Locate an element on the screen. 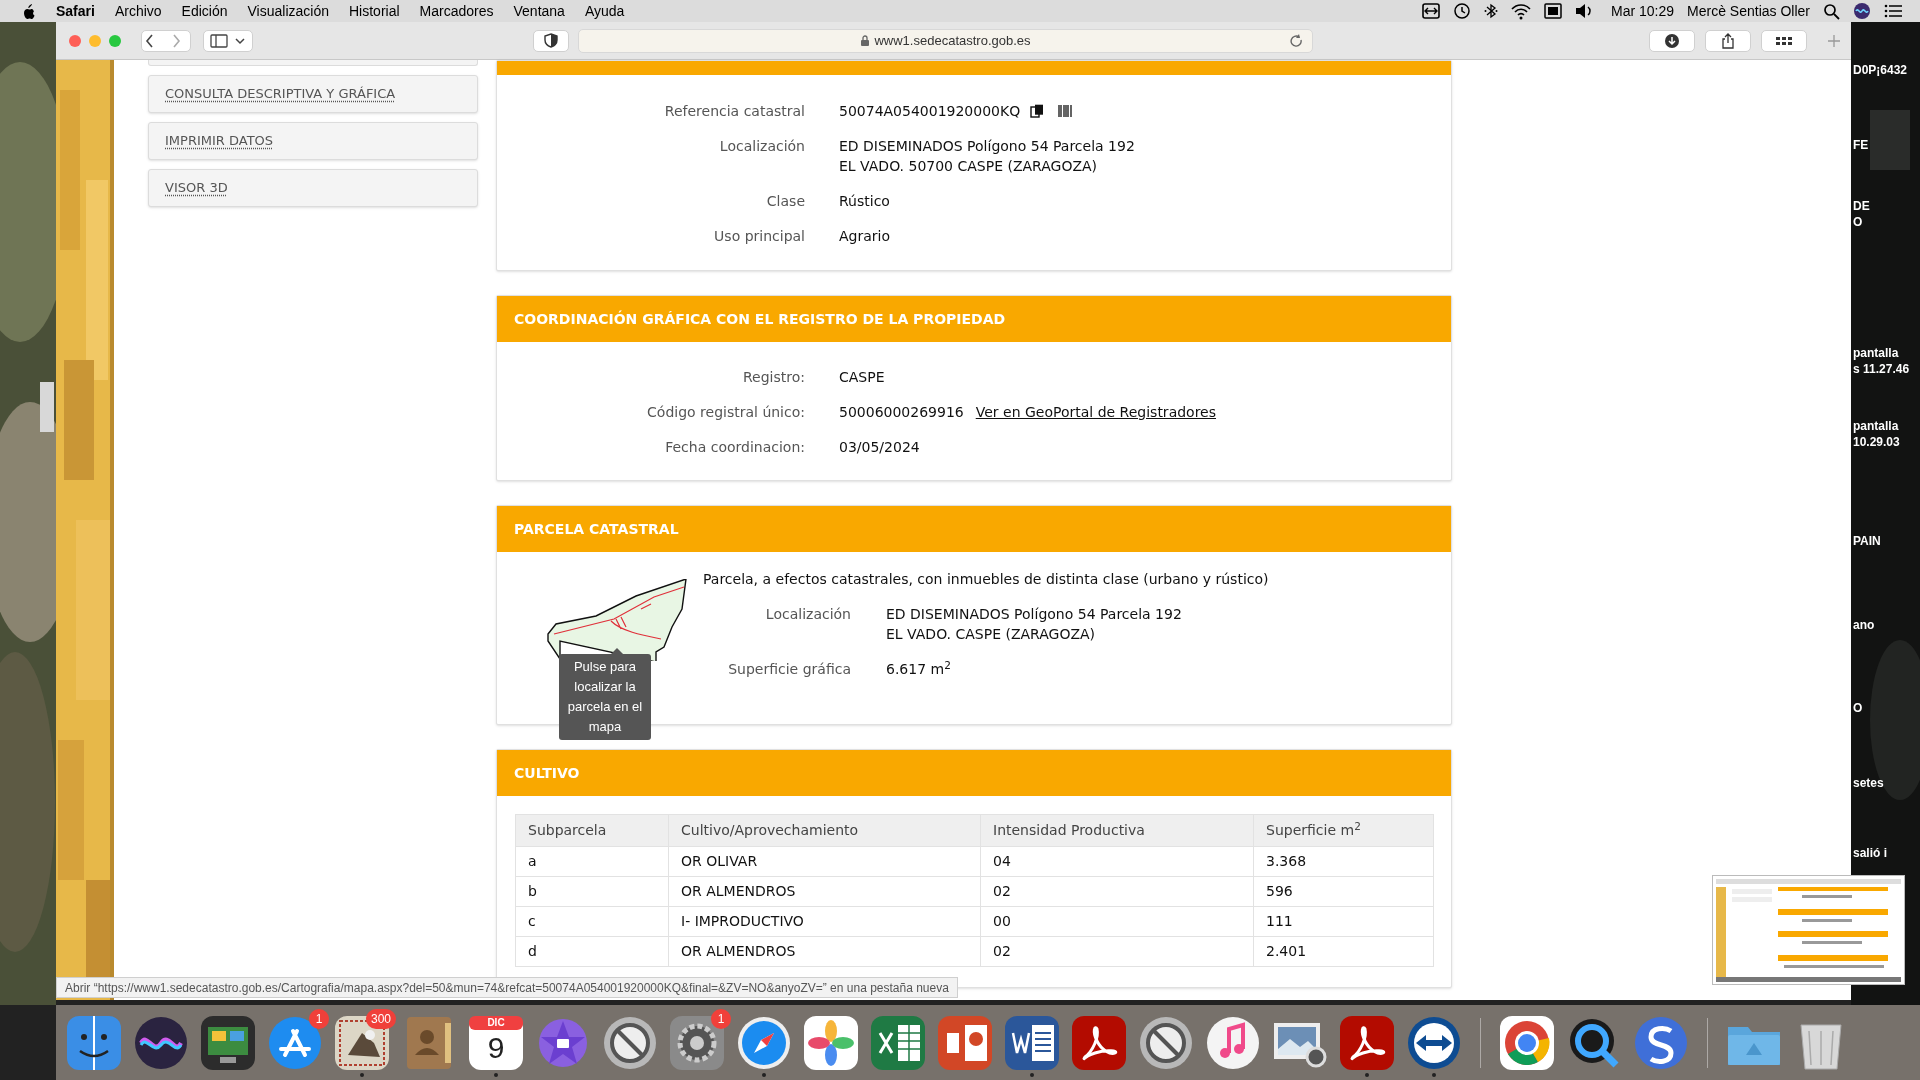  table-cell: c is located at coordinates (592, 921).